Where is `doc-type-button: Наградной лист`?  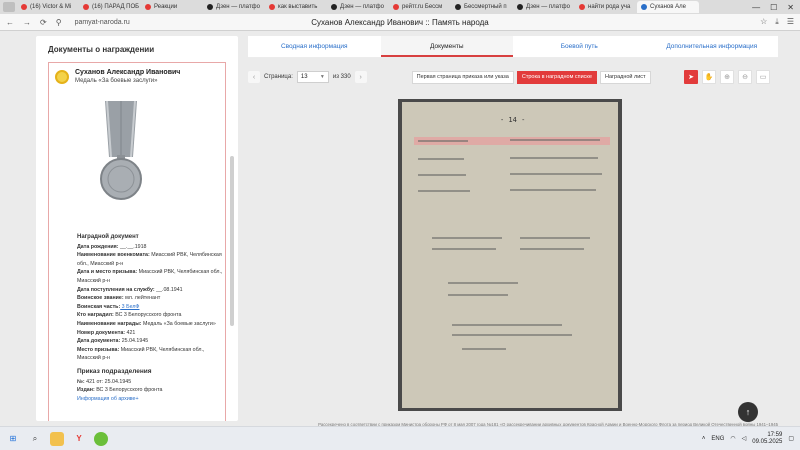 doc-type-button: Наградной лист is located at coordinates (625, 77).